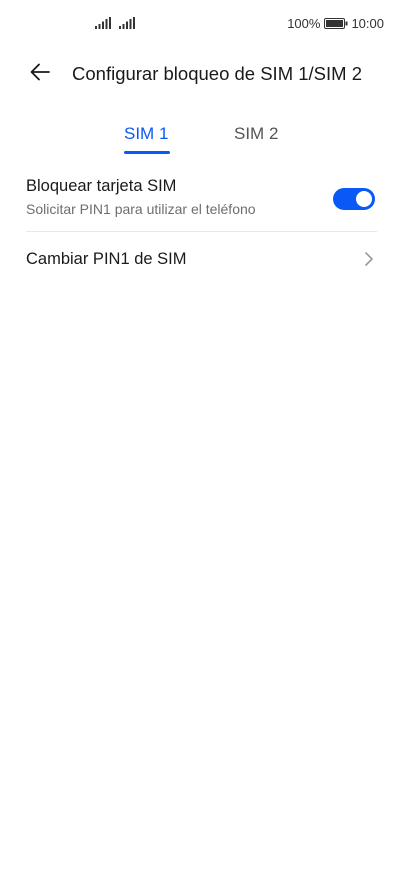 The image size is (403, 896). What do you see at coordinates (201, 24) in the screenshot?
I see `status-bar: 100% 10:00` at bounding box center [201, 24].